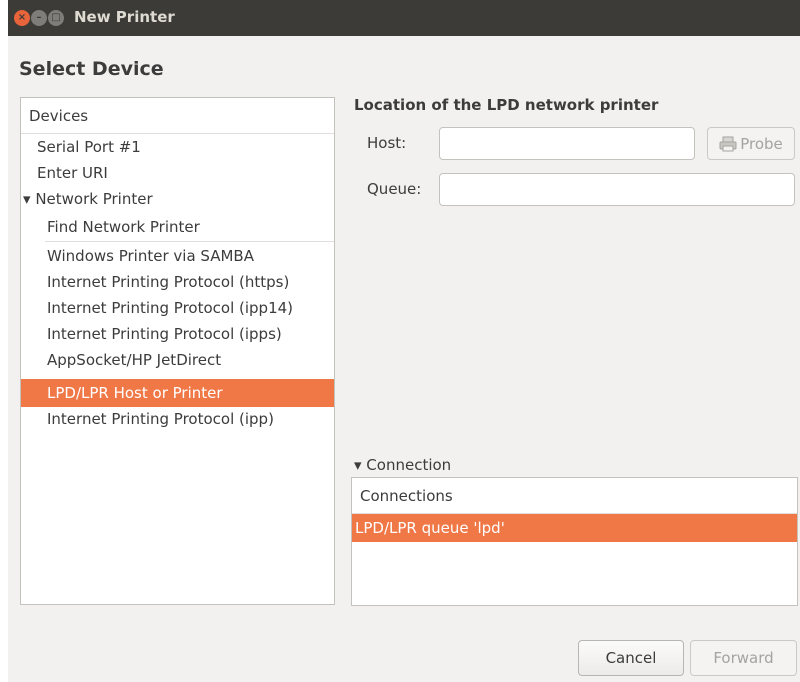 This screenshot has width=800, height=682. Describe the element at coordinates (506, 105) in the screenshot. I see `location-heading: Location of the LPD network printer` at that location.